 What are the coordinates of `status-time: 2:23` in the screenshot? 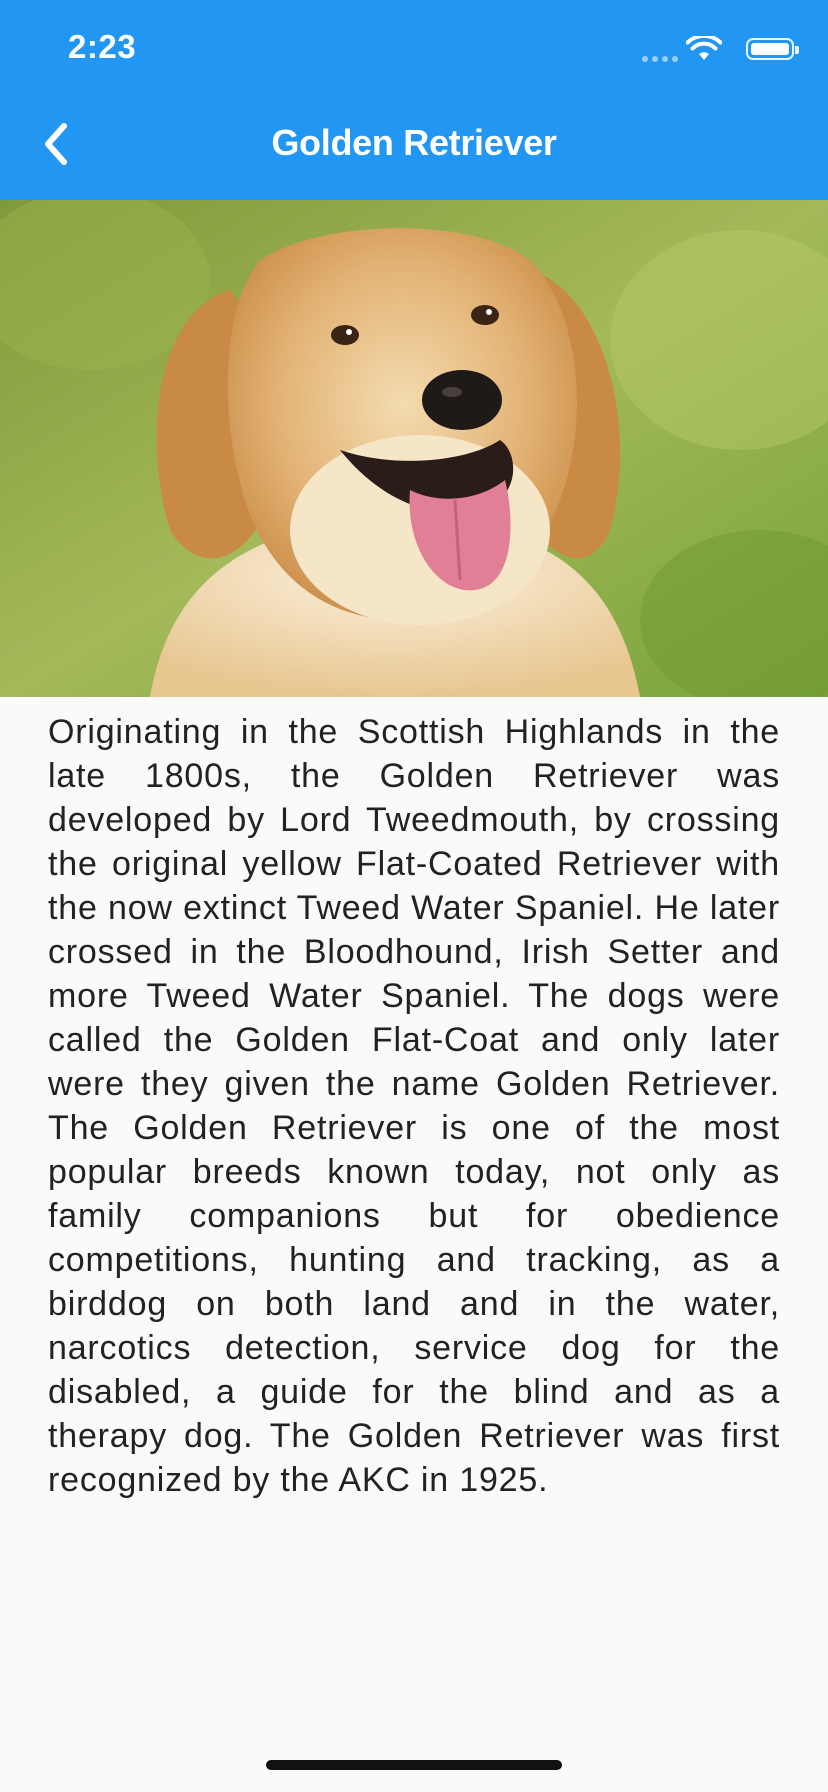 It's located at (102, 46).